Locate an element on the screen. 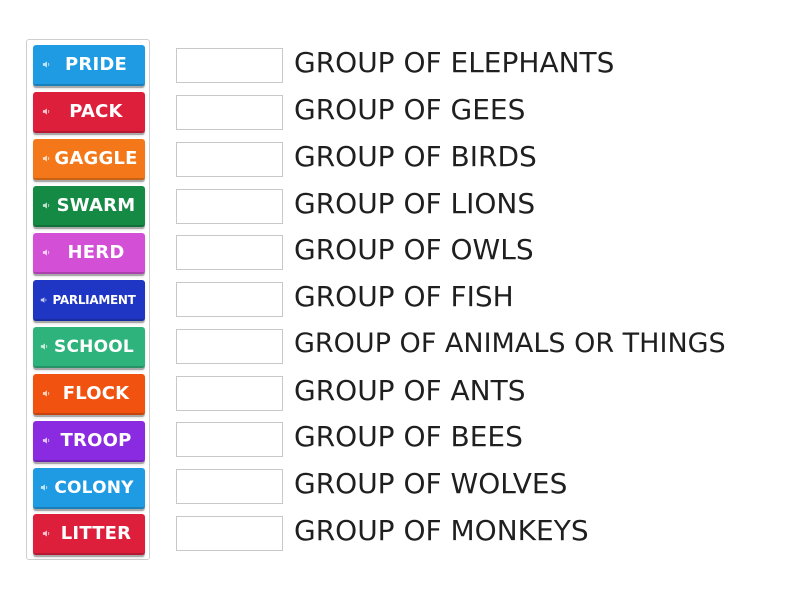 The height and width of the screenshot is (600, 800). tile-pride: PRIDE is located at coordinates (89, 65).